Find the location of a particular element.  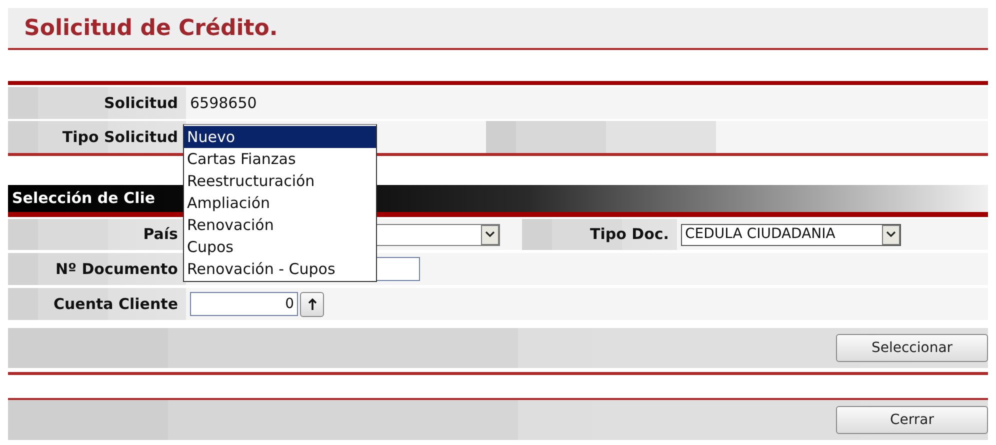

field-label: Tipo Doc. is located at coordinates (629, 235).